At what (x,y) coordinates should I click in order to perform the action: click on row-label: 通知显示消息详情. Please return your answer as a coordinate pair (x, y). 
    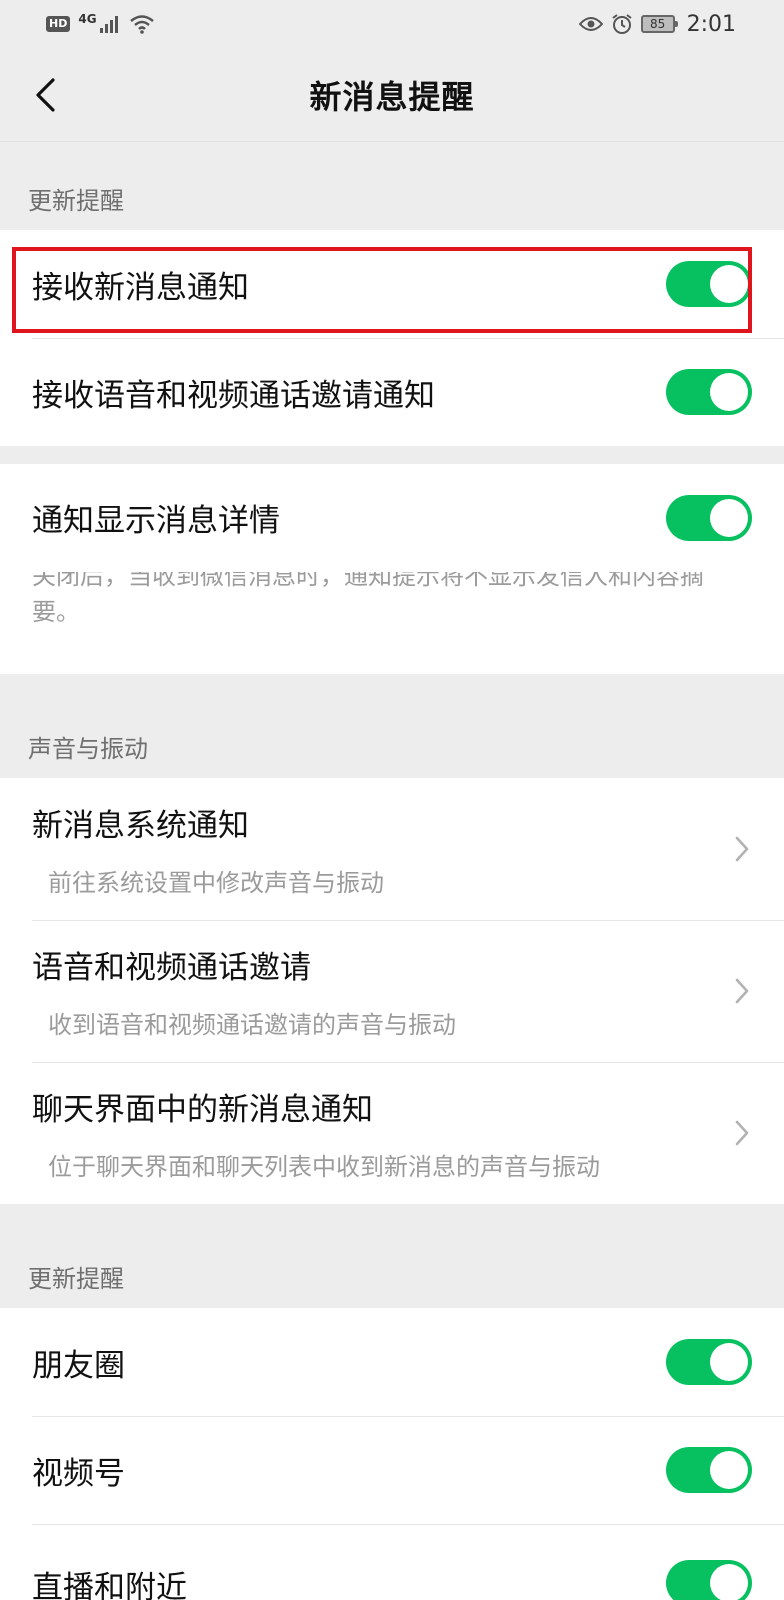
    Looking at the image, I should click on (156, 520).